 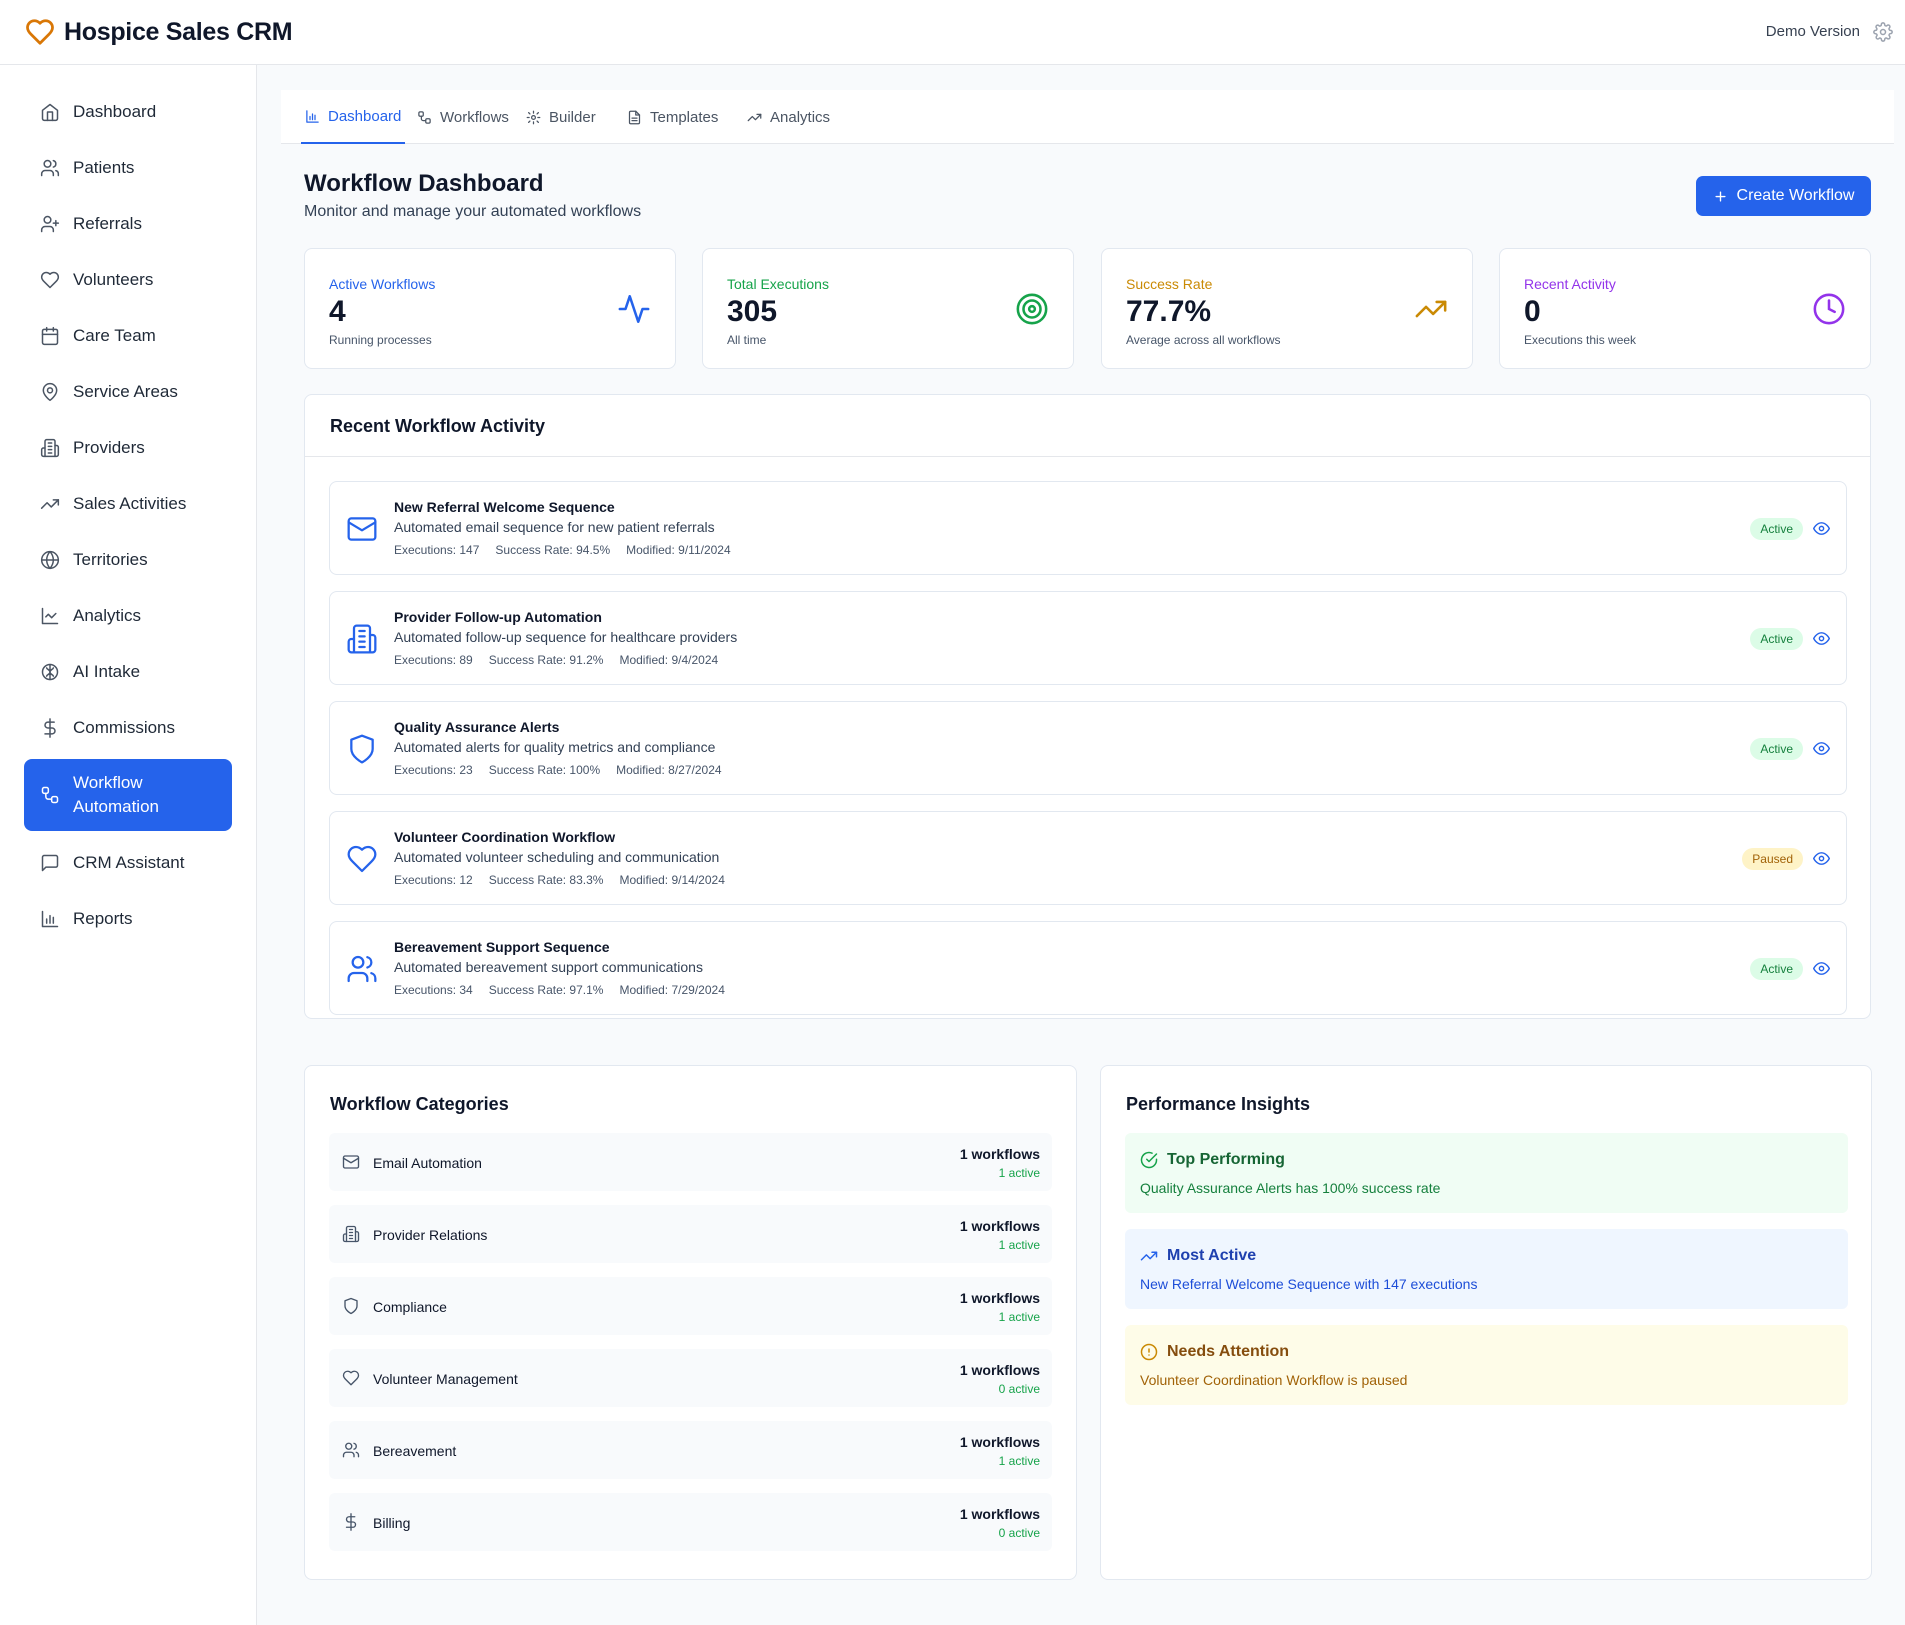 I want to click on sidebar-item-reports: Reports, so click(x=128, y=918).